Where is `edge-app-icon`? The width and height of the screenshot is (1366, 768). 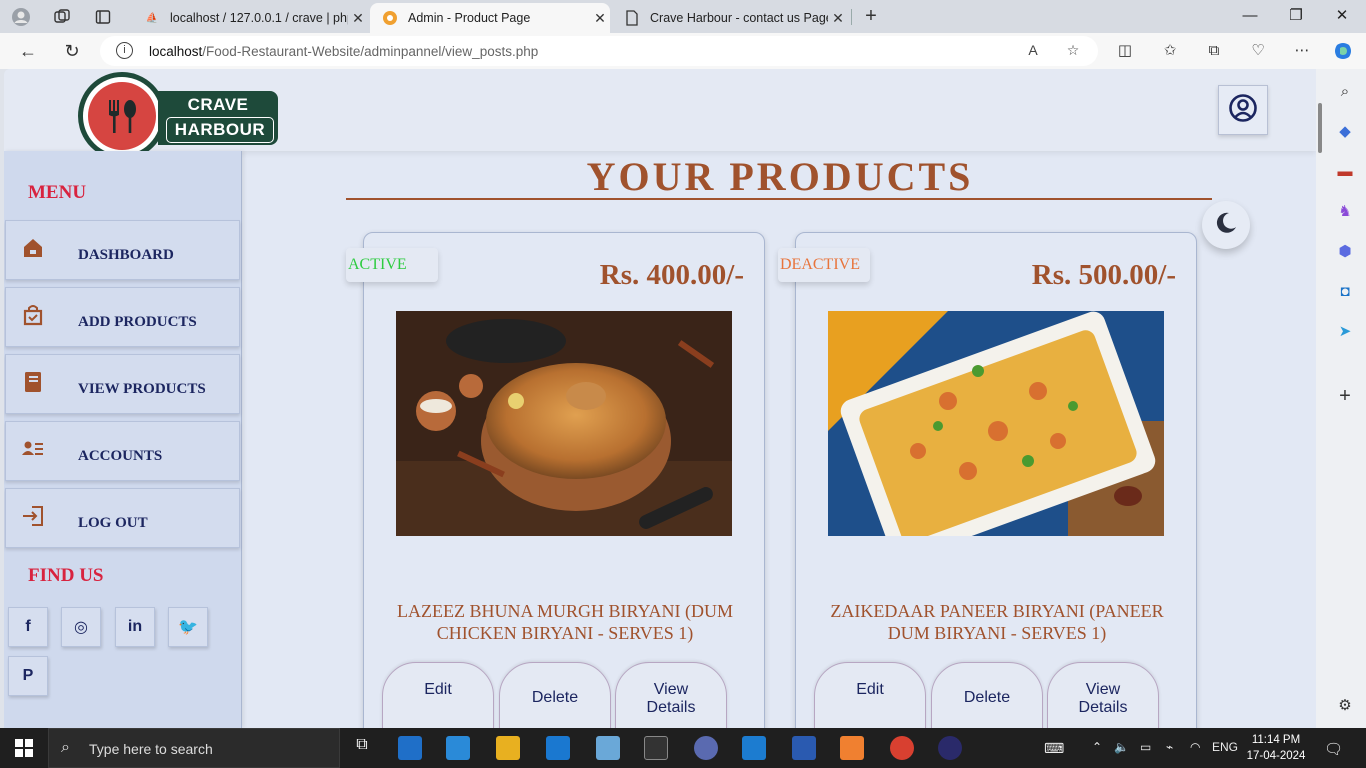
edge-app-icon is located at coordinates (410, 748).